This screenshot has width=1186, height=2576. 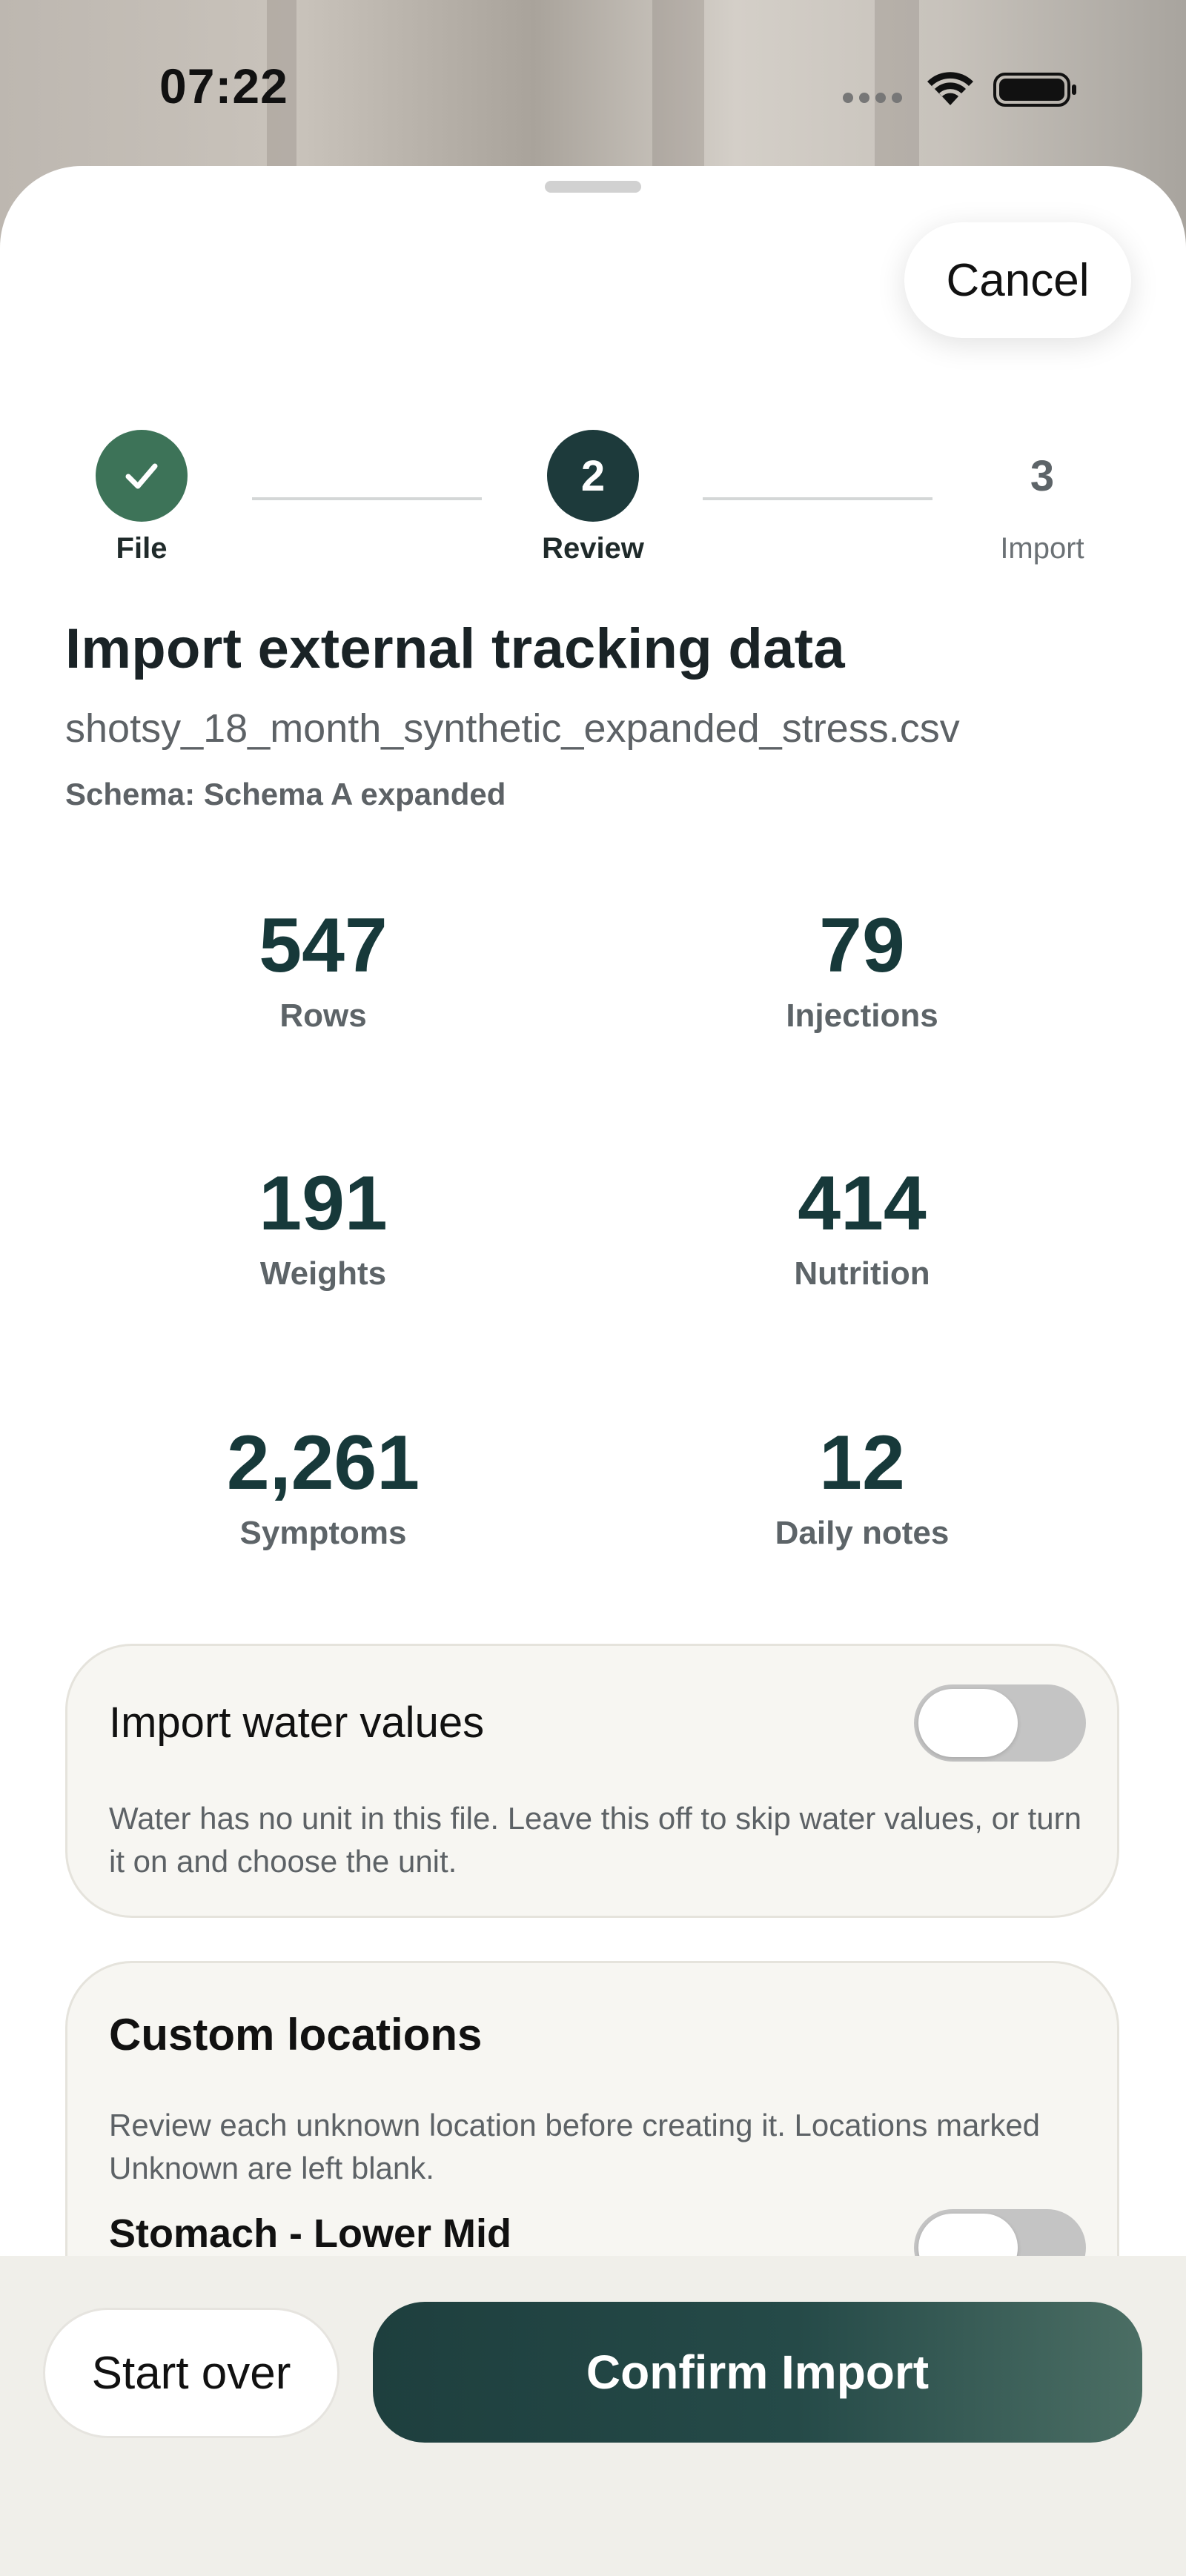 What do you see at coordinates (296, 2035) in the screenshot?
I see `locations-title: Custom locations` at bounding box center [296, 2035].